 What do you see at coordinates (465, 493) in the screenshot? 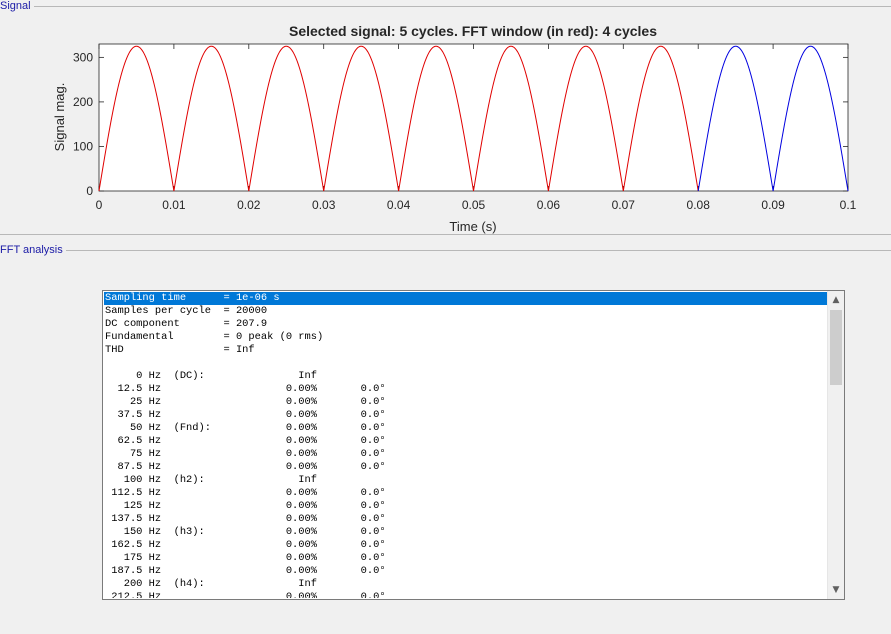
I see `list-item: 112.5 Hz 0.00% 0.0°` at bounding box center [465, 493].